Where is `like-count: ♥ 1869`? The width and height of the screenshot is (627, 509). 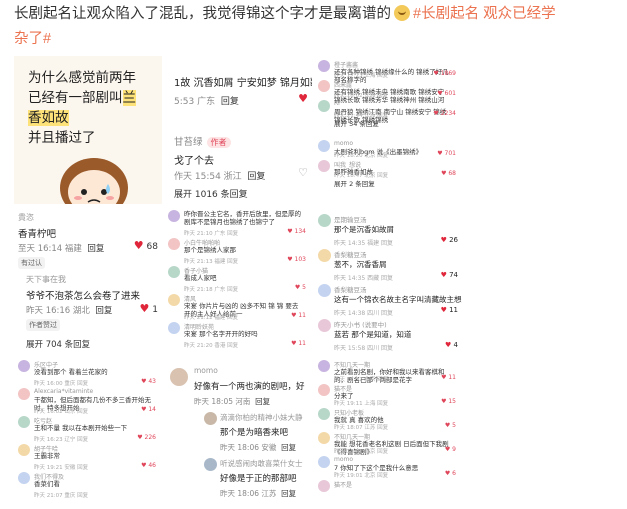 like-count: ♥ 1869 is located at coordinates (444, 73).